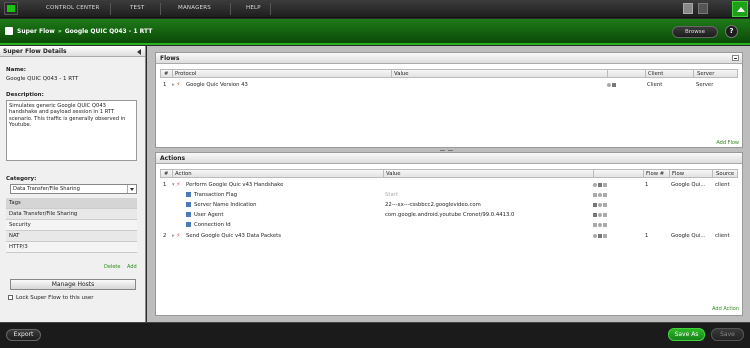 Image resolution: width=750 pixels, height=348 pixels. What do you see at coordinates (35, 51) in the screenshot?
I see `panel-title: Super Flow Details` at bounding box center [35, 51].